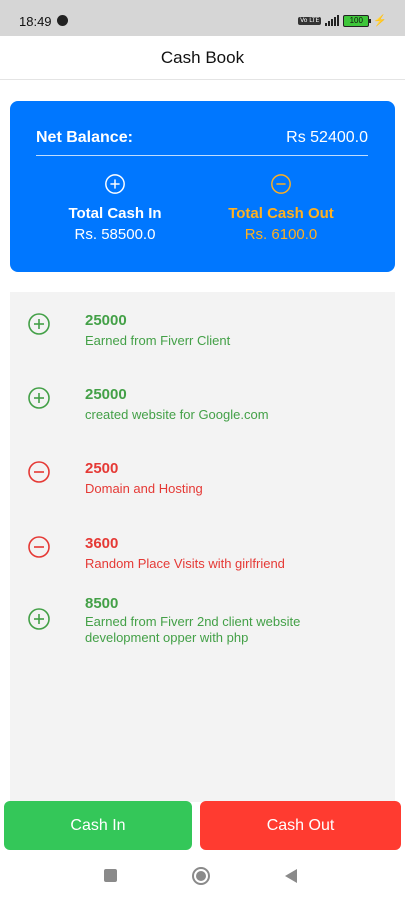  I want to click on status-icons: Vo LTE 100 ⚡, so click(342, 20).